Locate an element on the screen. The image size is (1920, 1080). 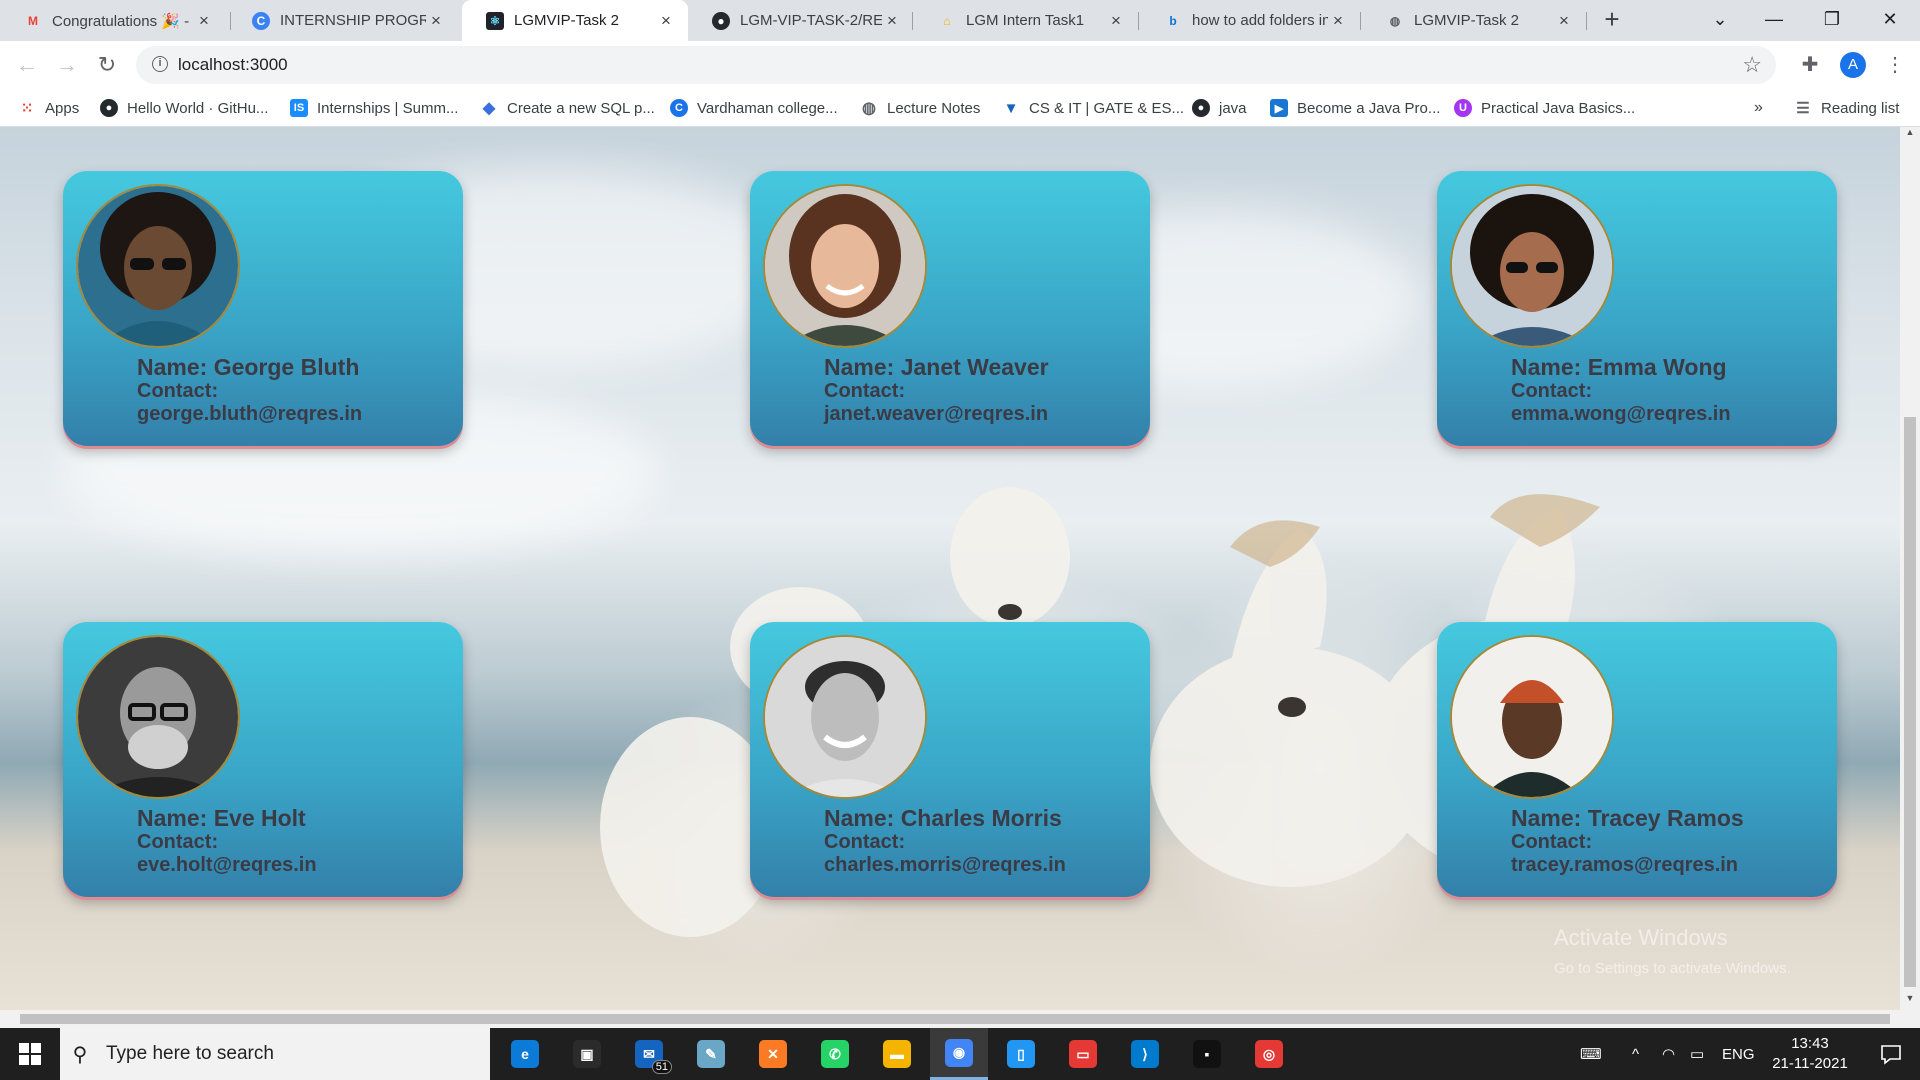
bing-icon: b is located at coordinates (1173, 20).